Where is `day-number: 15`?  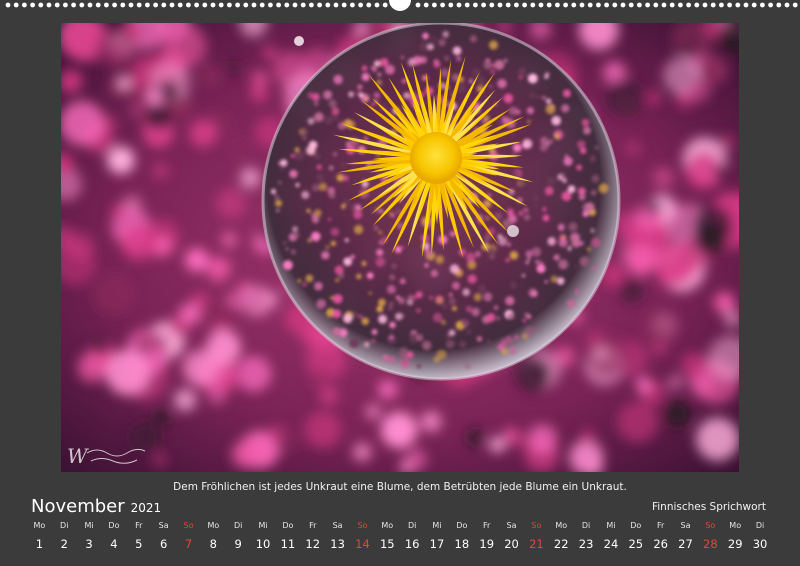 day-number: 15 is located at coordinates (387, 544).